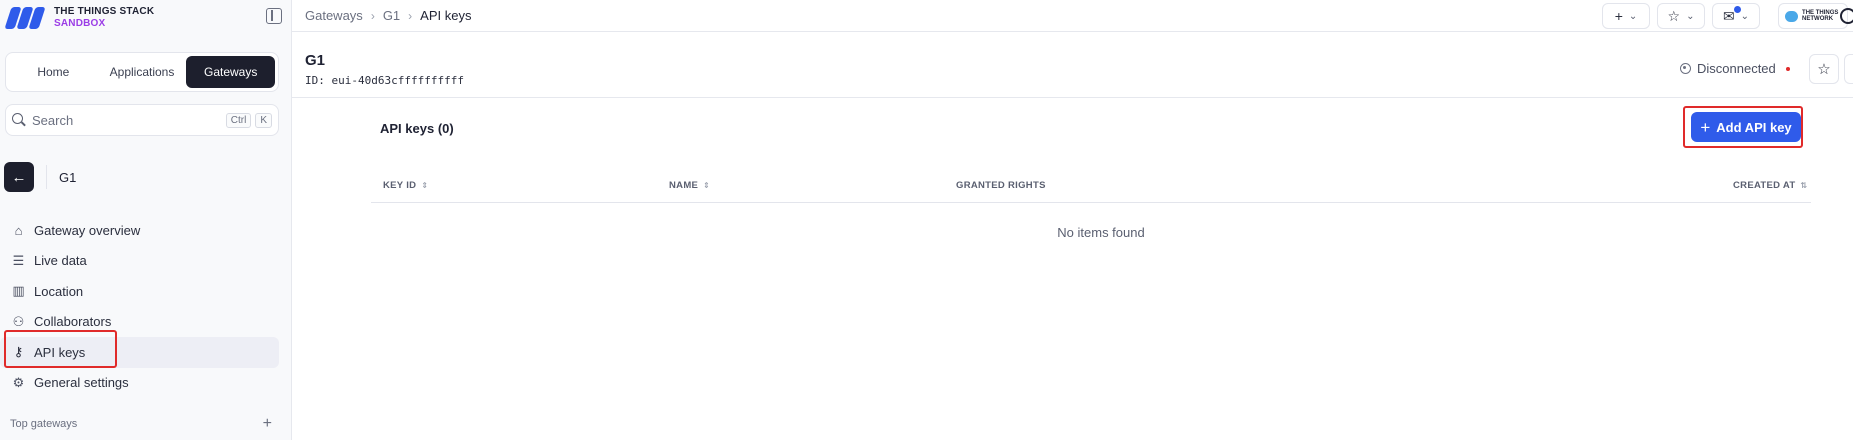  Describe the element at coordinates (417, 128) in the screenshot. I see `api-keys-heading: API keys (0)` at that location.